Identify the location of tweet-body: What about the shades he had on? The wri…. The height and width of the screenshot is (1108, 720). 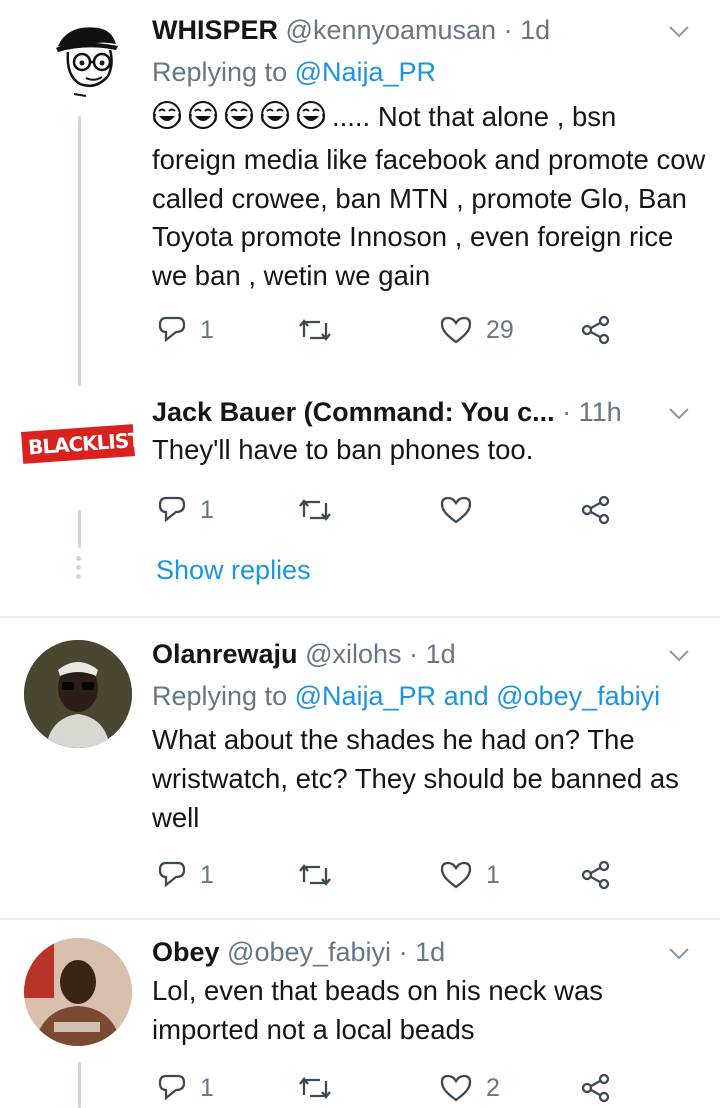
(415, 778).